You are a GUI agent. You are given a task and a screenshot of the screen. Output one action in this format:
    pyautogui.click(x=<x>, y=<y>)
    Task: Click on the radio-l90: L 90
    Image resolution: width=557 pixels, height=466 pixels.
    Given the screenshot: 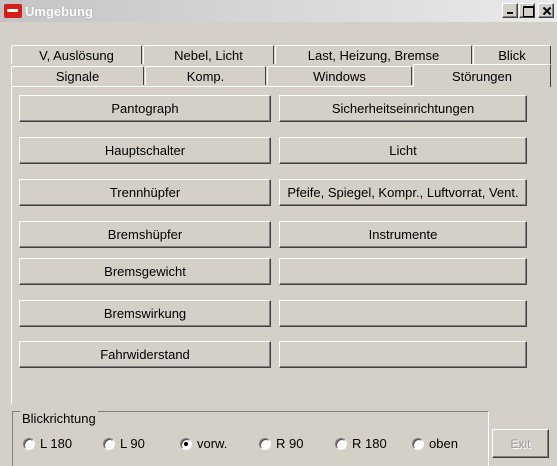 What is the action you would take?
    pyautogui.click(x=124, y=443)
    